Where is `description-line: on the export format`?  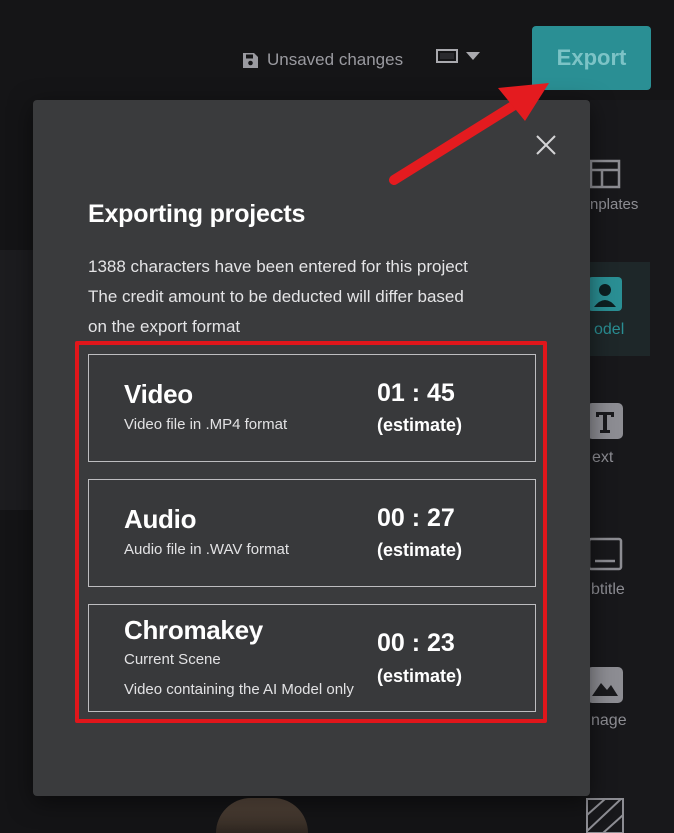 description-line: on the export format is located at coordinates (164, 326).